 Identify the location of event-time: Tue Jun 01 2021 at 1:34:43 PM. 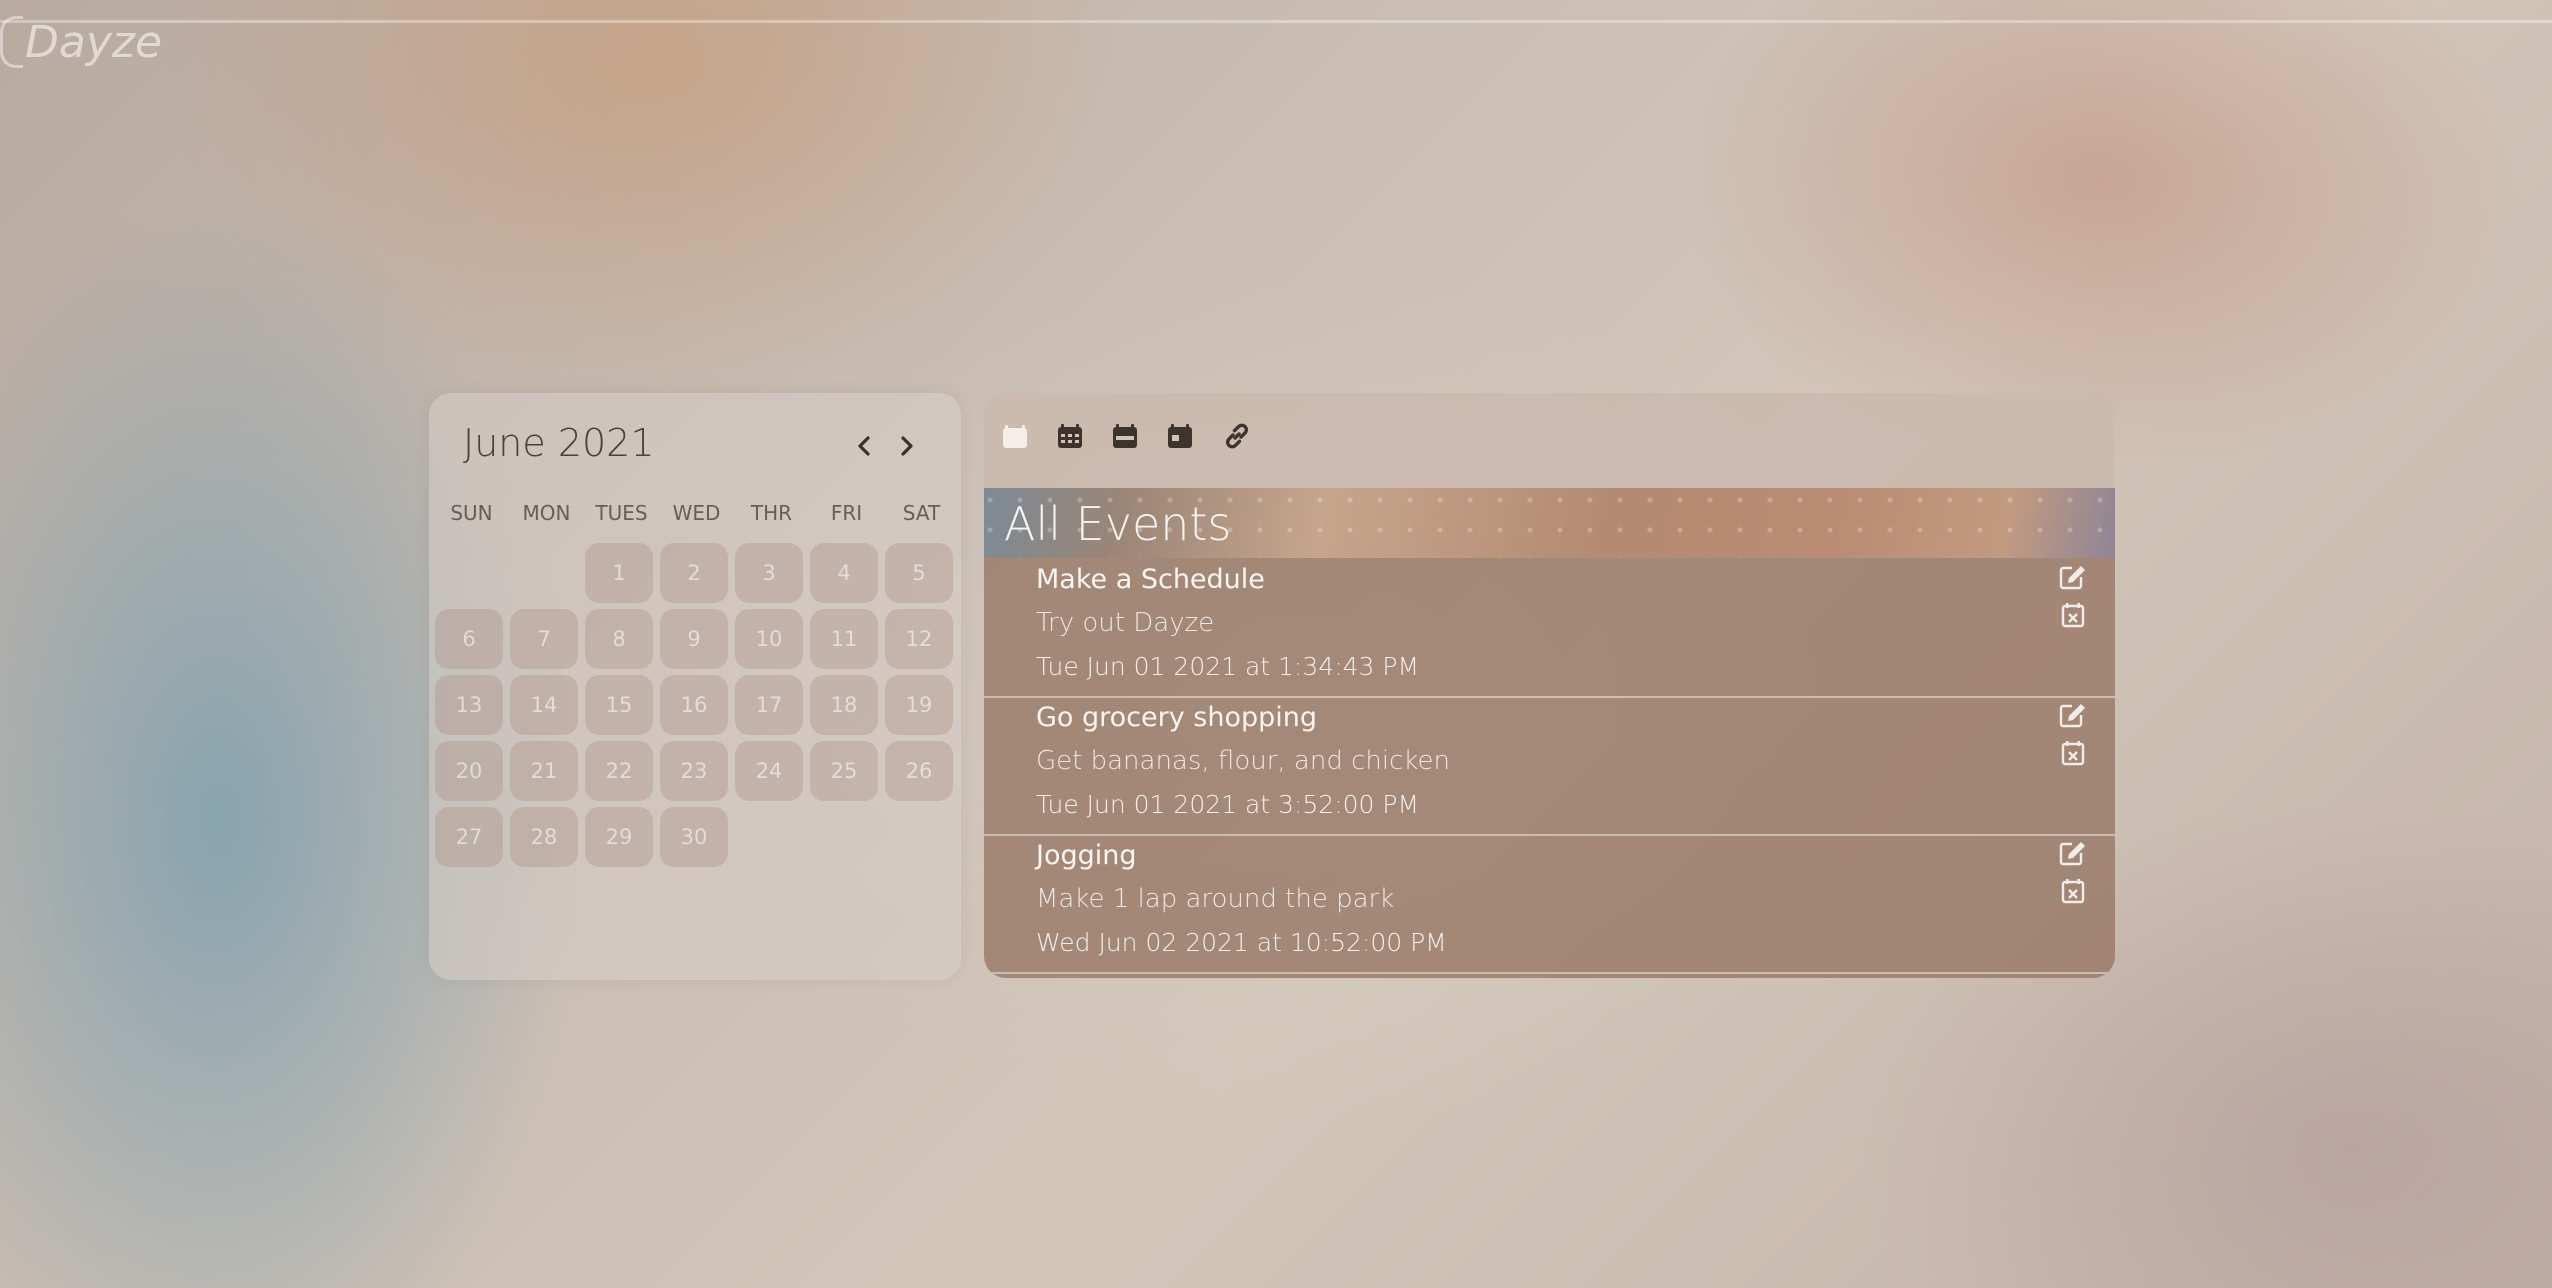
(1228, 666).